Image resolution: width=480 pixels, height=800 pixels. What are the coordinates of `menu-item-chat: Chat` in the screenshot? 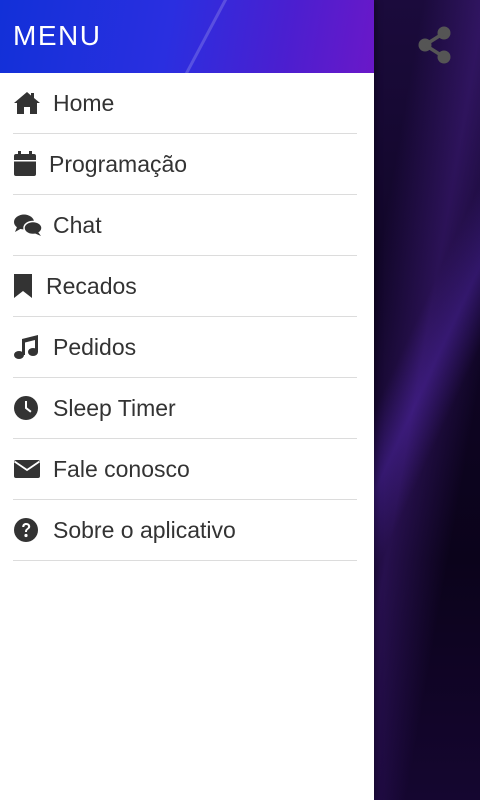 It's located at (185, 225).